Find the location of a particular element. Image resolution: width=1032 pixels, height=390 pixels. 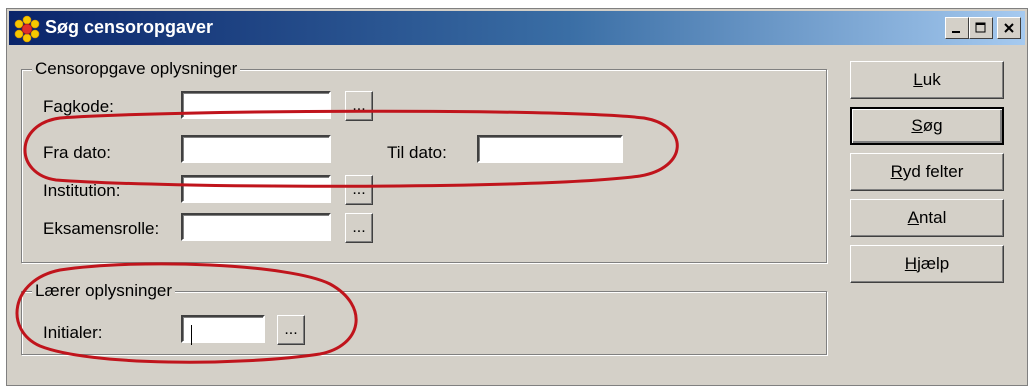

maximize-icon is located at coordinates (980, 27).